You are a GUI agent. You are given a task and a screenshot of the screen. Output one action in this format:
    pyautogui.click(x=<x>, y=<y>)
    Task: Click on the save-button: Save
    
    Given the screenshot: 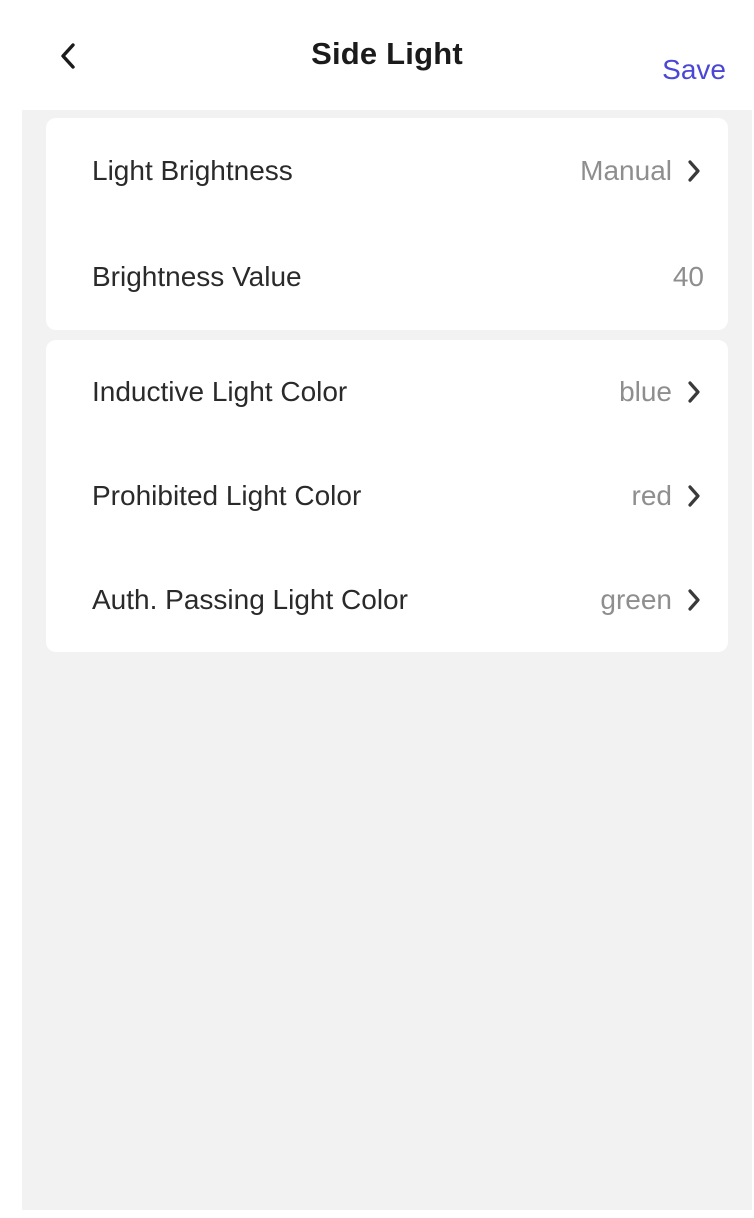 What is the action you would take?
    pyautogui.click(x=694, y=70)
    